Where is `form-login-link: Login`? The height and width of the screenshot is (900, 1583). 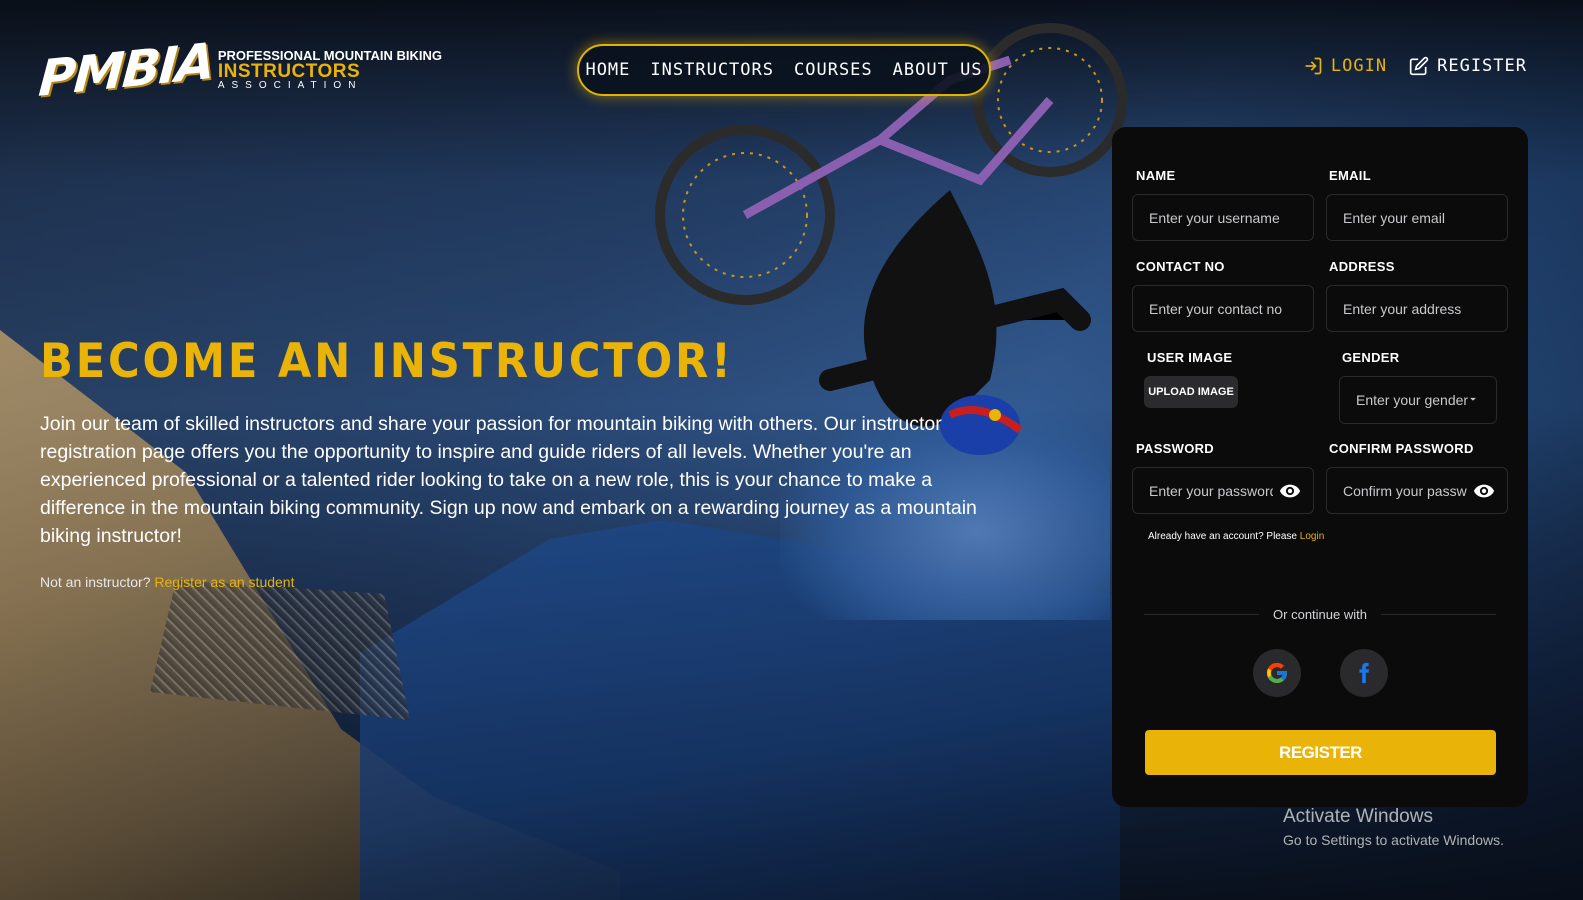 form-login-link: Login is located at coordinates (1312, 536).